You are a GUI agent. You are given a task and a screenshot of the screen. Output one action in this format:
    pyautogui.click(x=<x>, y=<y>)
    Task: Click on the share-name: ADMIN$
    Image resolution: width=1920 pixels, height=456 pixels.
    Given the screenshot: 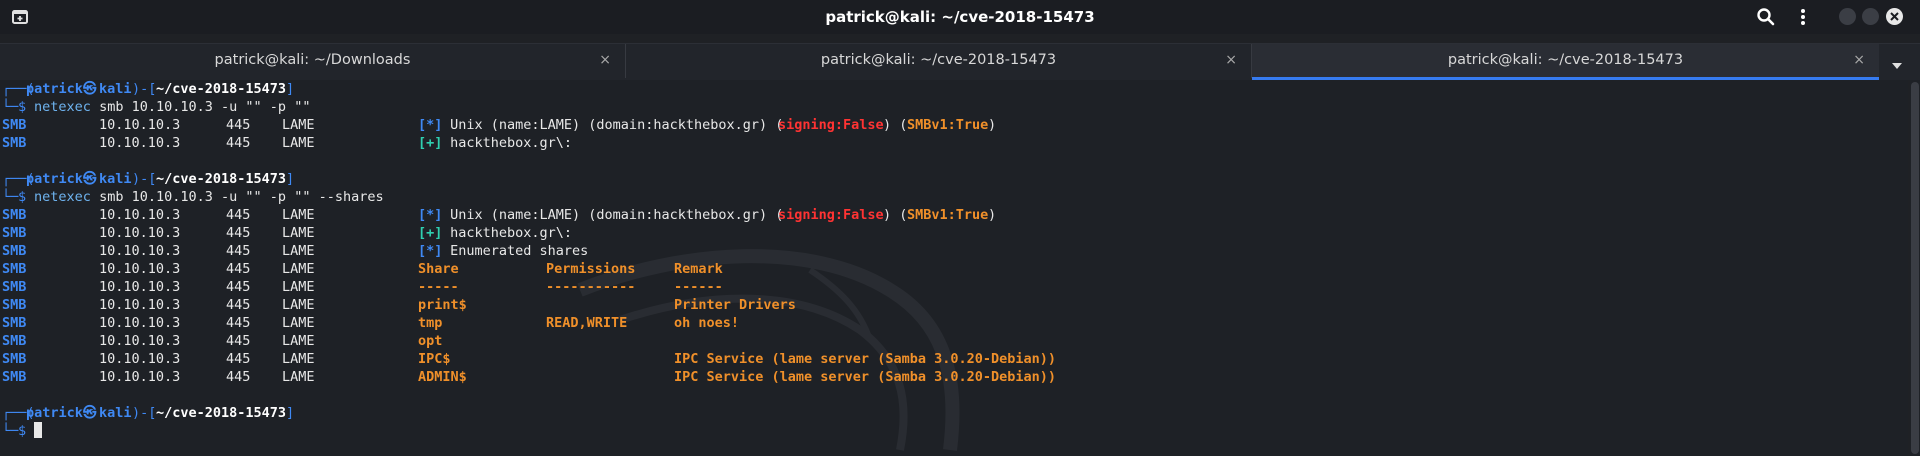 What is the action you would take?
    pyautogui.click(x=442, y=377)
    